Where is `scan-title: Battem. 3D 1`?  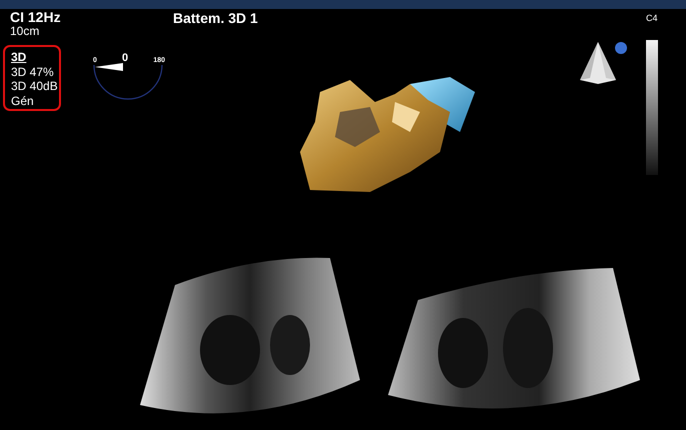 scan-title: Battem. 3D 1 is located at coordinates (215, 18).